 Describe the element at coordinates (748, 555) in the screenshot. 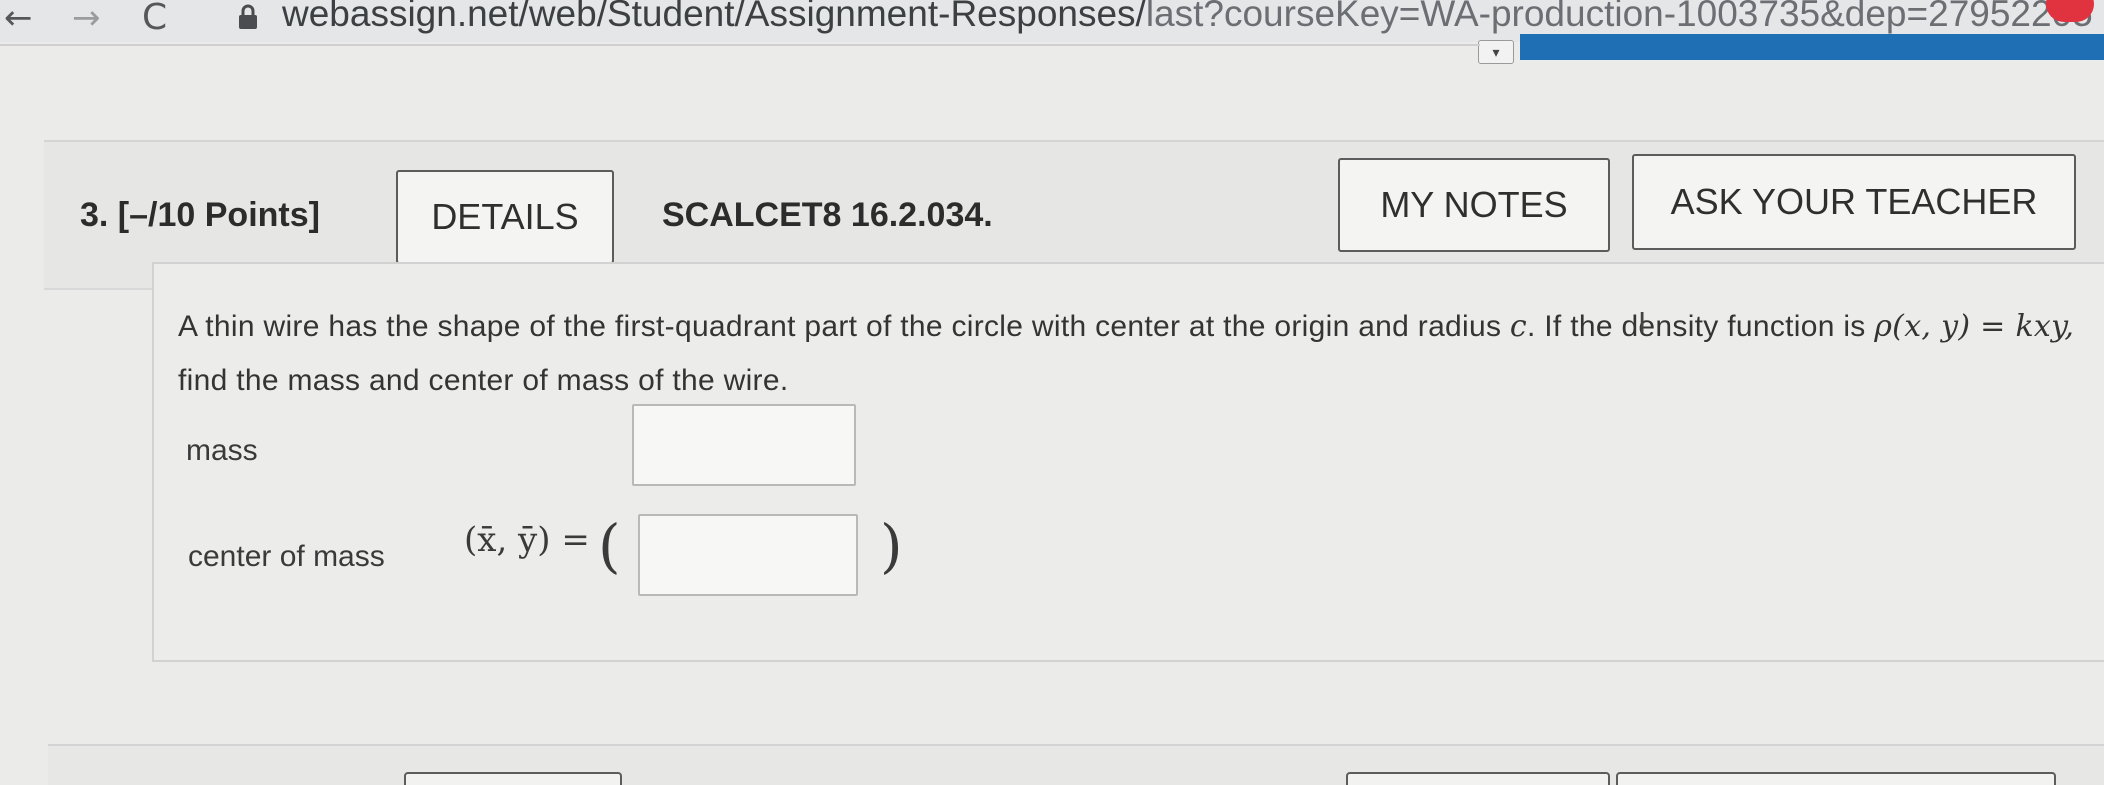

I see `center-of-mass-input` at that location.